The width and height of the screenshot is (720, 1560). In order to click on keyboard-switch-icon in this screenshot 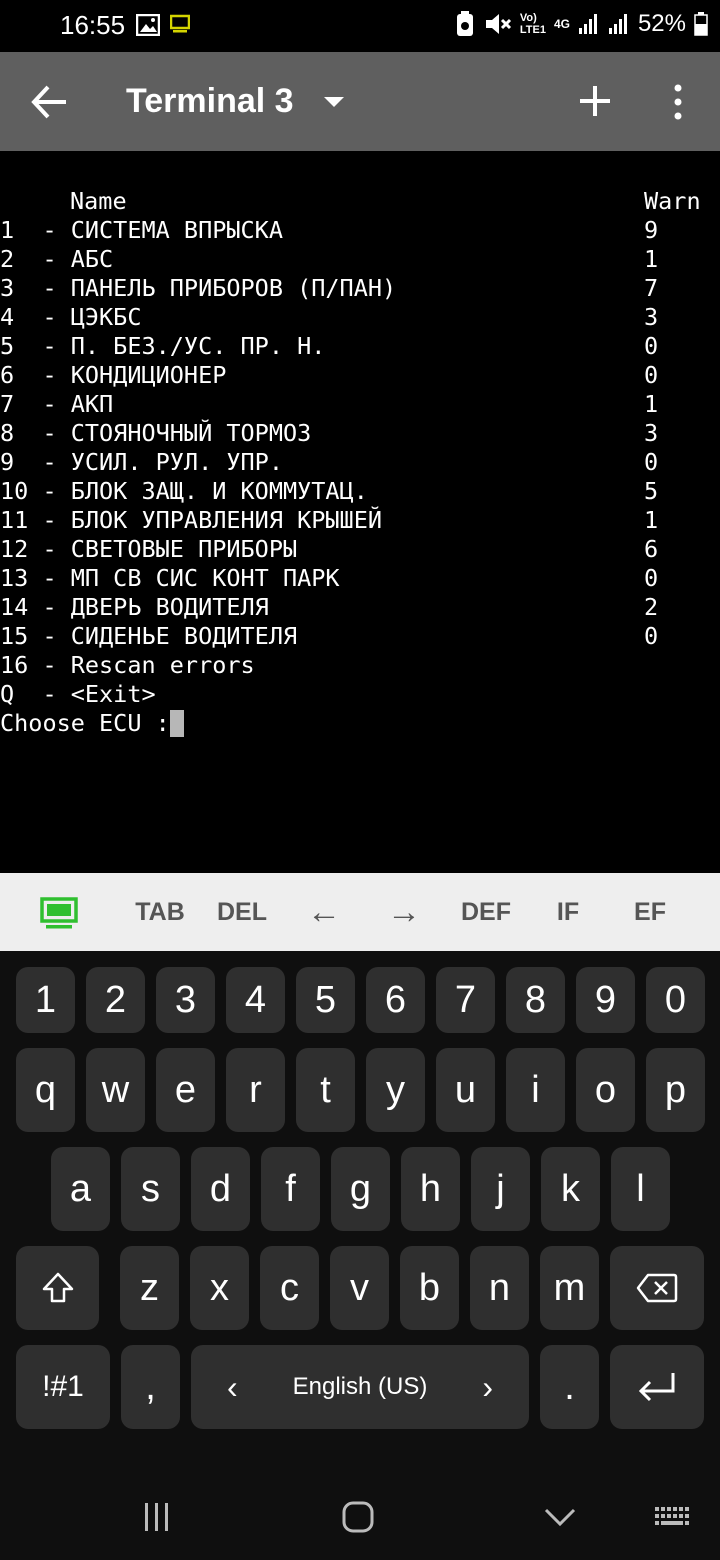, I will do `click(673, 1518)`.